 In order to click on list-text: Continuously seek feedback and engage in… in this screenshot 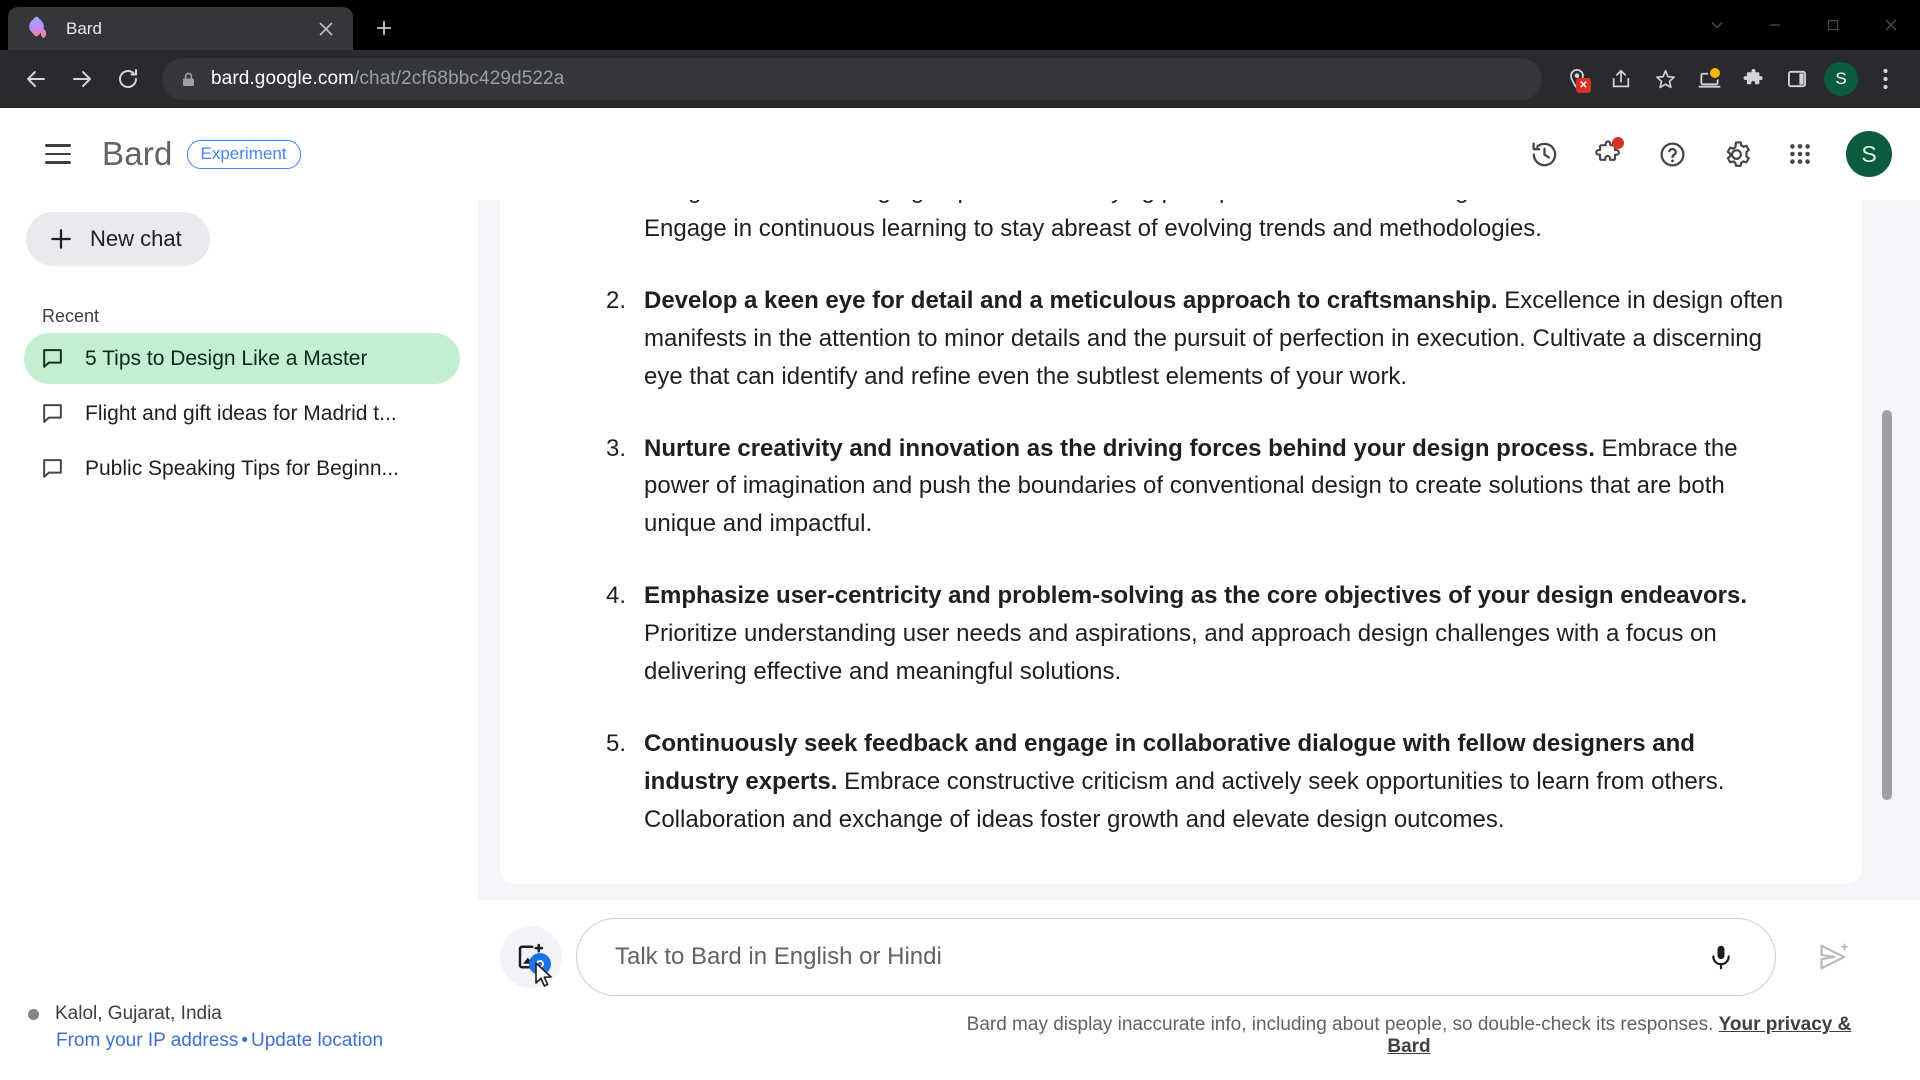, I will do `click(1218, 782)`.